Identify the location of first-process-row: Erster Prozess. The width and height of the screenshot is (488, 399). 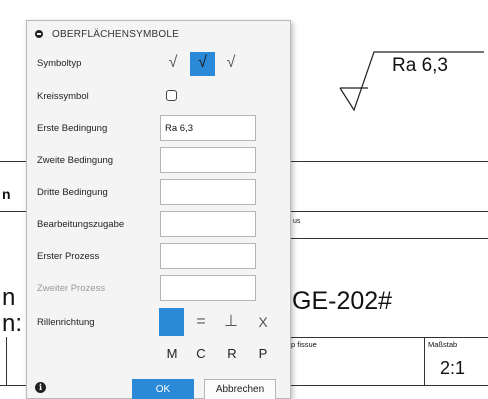
(158, 256).